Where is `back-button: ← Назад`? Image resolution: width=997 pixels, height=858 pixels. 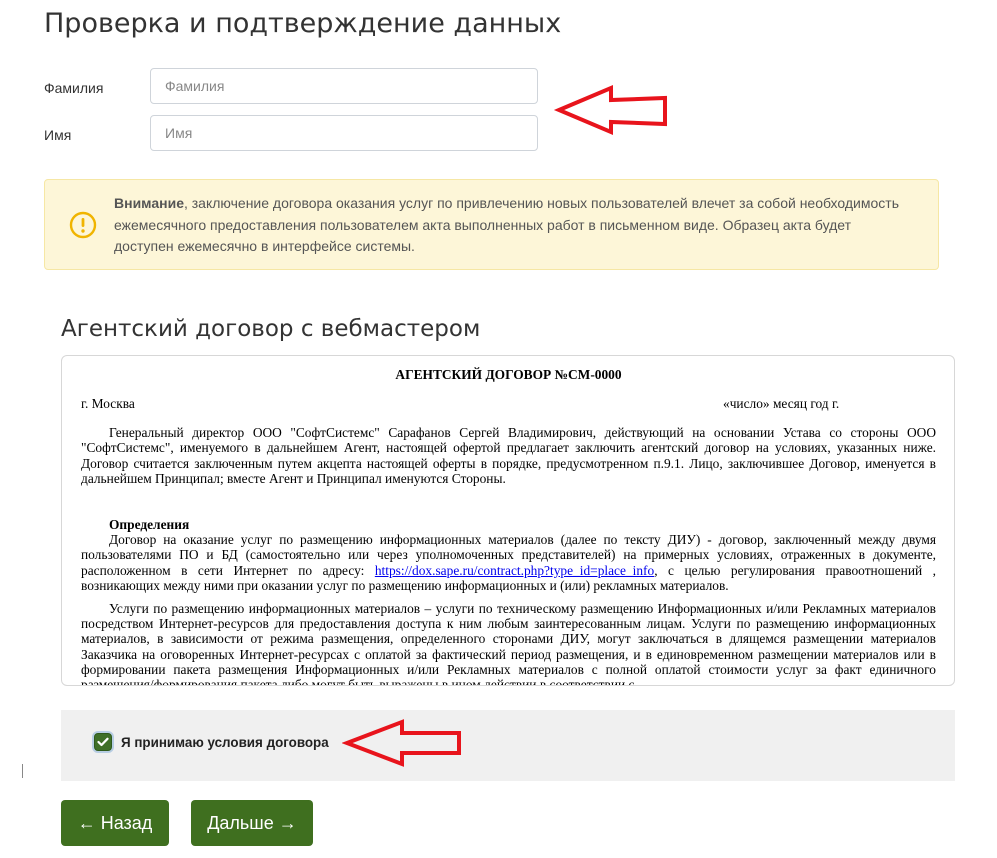
back-button: ← Назад is located at coordinates (115, 823).